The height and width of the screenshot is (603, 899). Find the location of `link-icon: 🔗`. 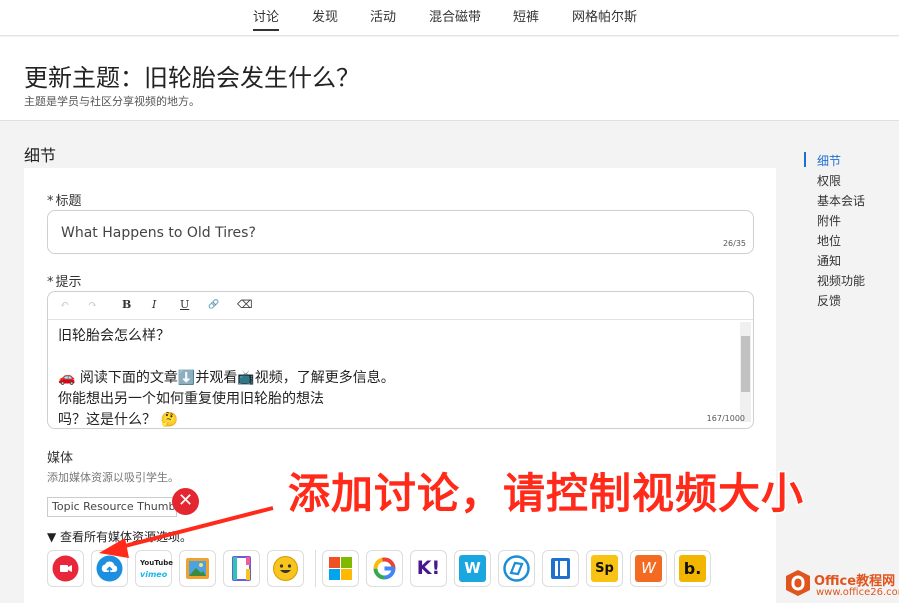

link-icon: 🔗 is located at coordinates (213, 305).